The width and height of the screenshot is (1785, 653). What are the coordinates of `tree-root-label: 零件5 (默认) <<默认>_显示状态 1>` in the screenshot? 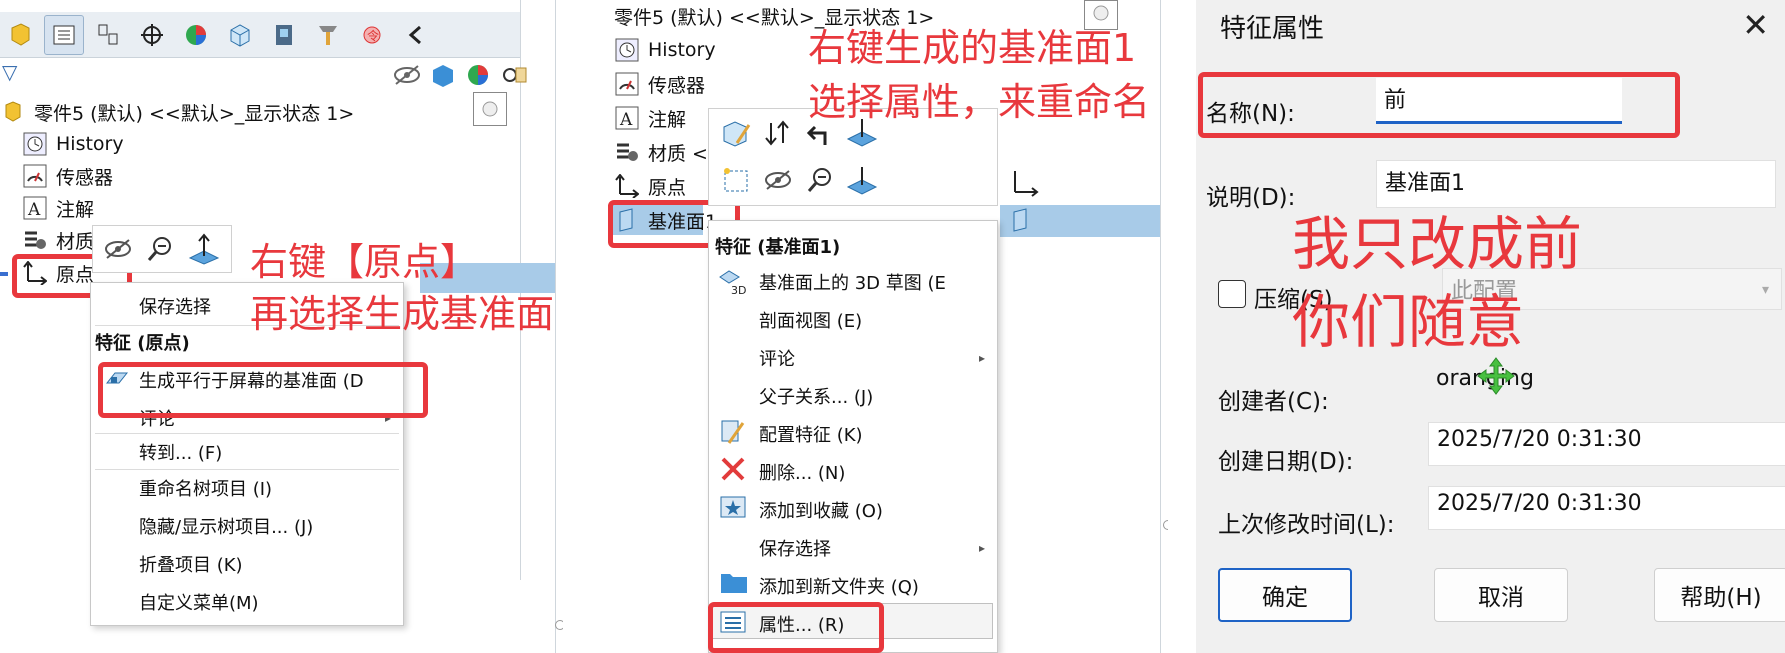 It's located at (194, 113).